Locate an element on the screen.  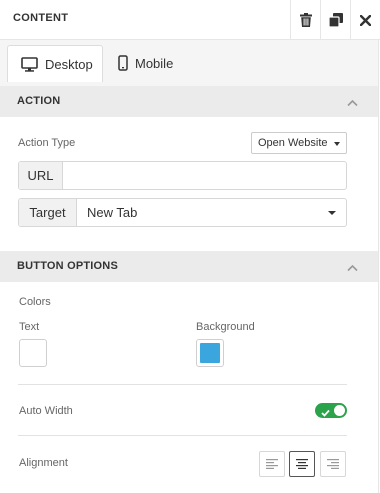
target-addon: Target is located at coordinates (48, 212).